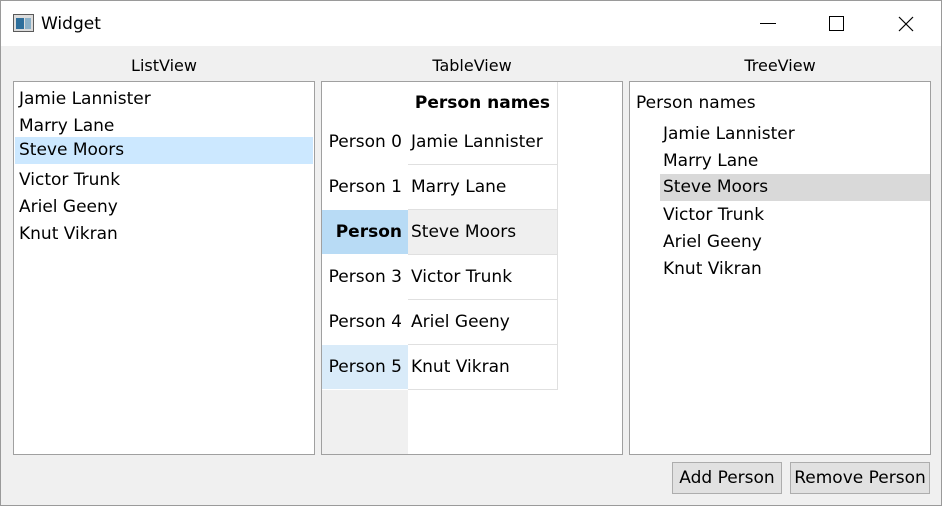  Describe the element at coordinates (23, 23) in the screenshot. I see `app-window-icon` at that location.